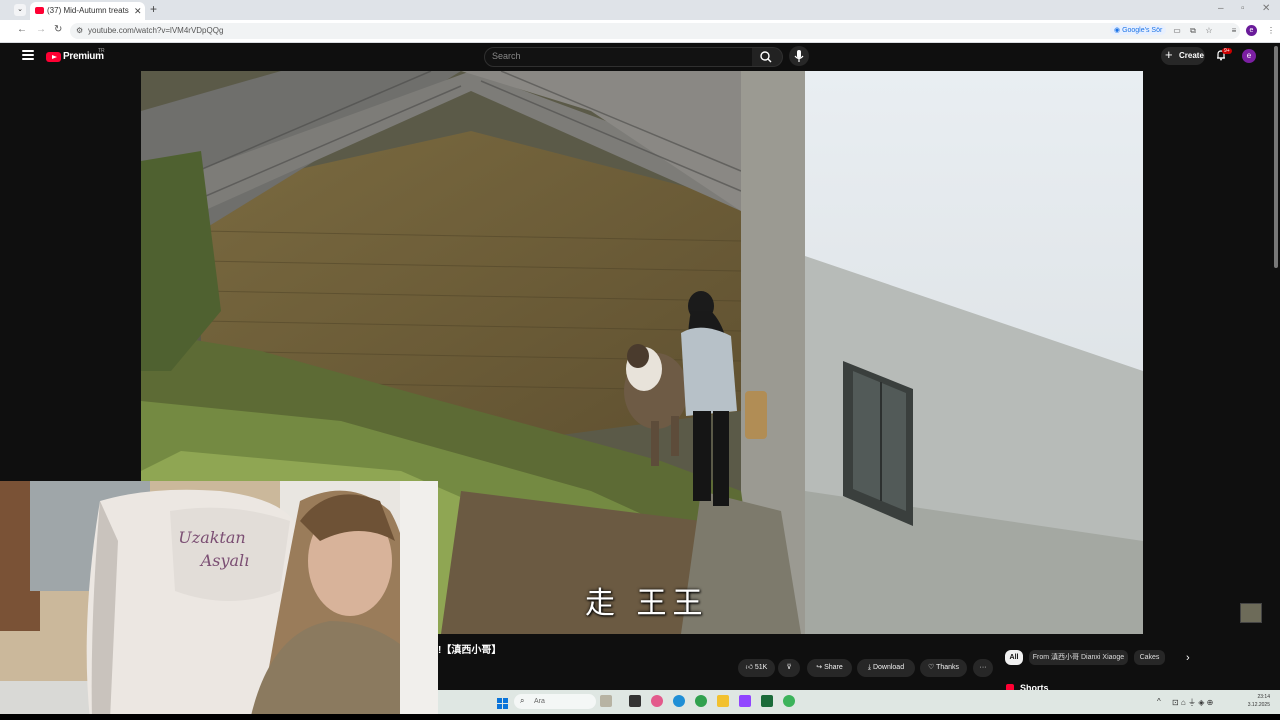 The image size is (1280, 720). Describe the element at coordinates (635, 701) in the screenshot. I see `task-view-icon` at that location.